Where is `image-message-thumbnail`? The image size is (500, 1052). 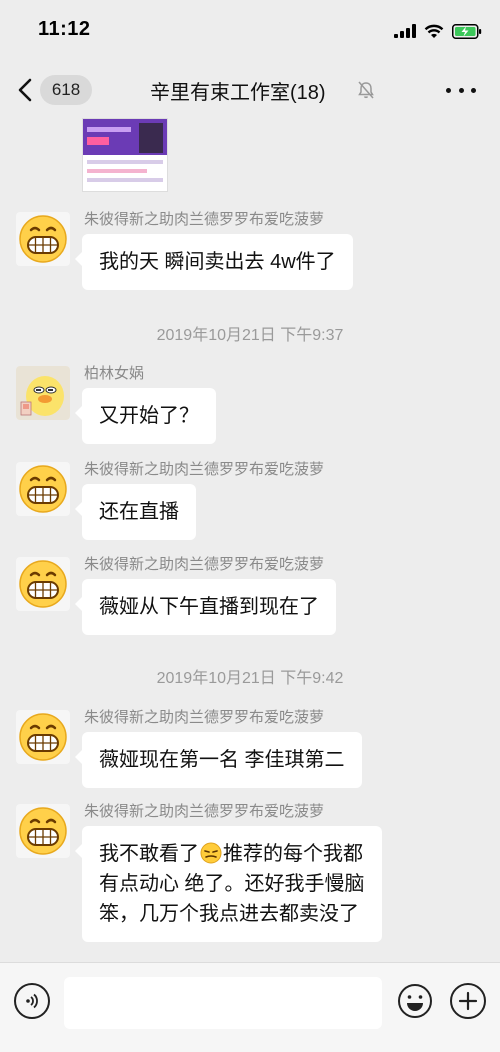 image-message-thumbnail is located at coordinates (125, 155).